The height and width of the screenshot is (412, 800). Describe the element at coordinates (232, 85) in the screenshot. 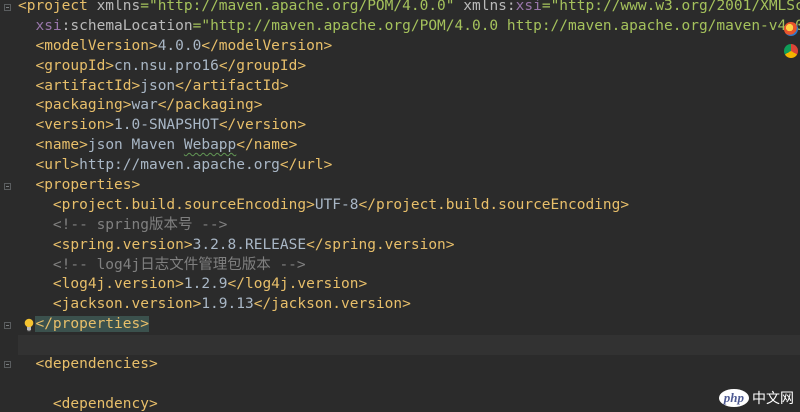

I see `code-token: </artifactId>` at that location.